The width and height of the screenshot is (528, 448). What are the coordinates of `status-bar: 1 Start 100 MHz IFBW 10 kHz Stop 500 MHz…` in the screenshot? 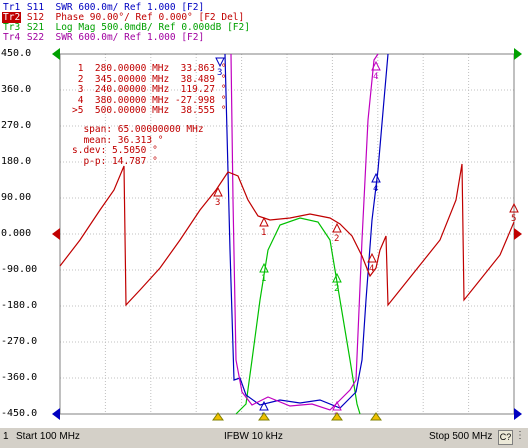 It's located at (264, 437).